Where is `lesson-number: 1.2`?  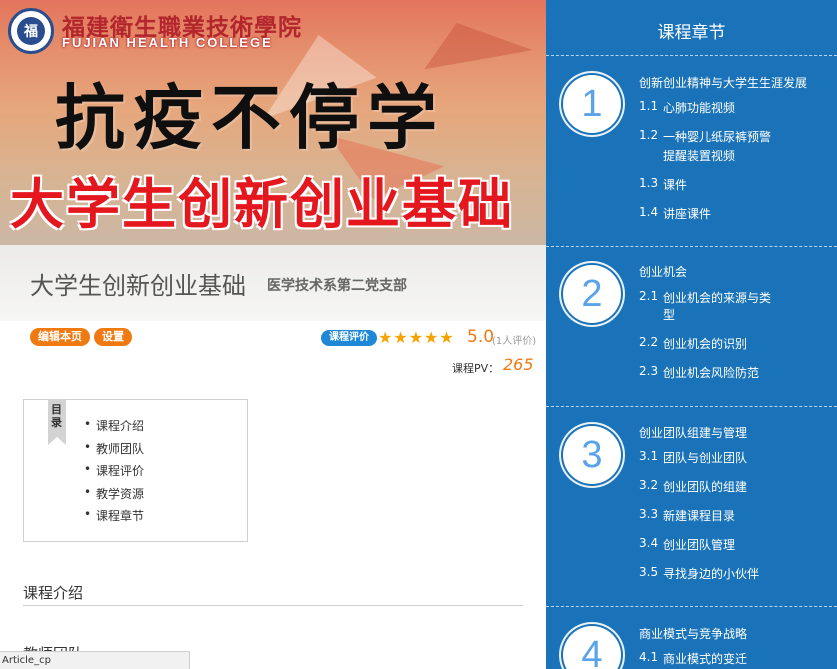 lesson-number: 1.2 is located at coordinates (649, 135).